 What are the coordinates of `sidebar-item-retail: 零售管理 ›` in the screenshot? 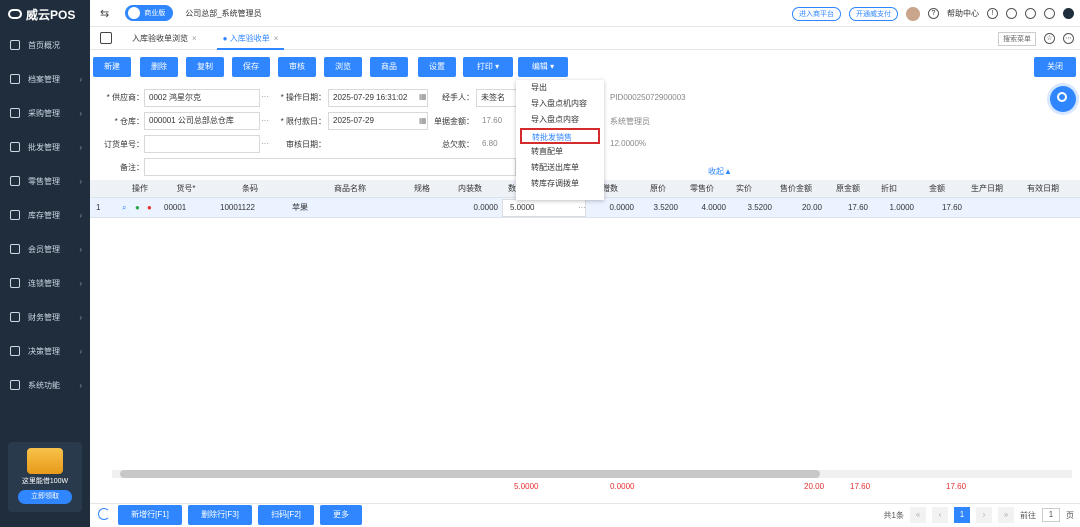 It's located at (45, 181).